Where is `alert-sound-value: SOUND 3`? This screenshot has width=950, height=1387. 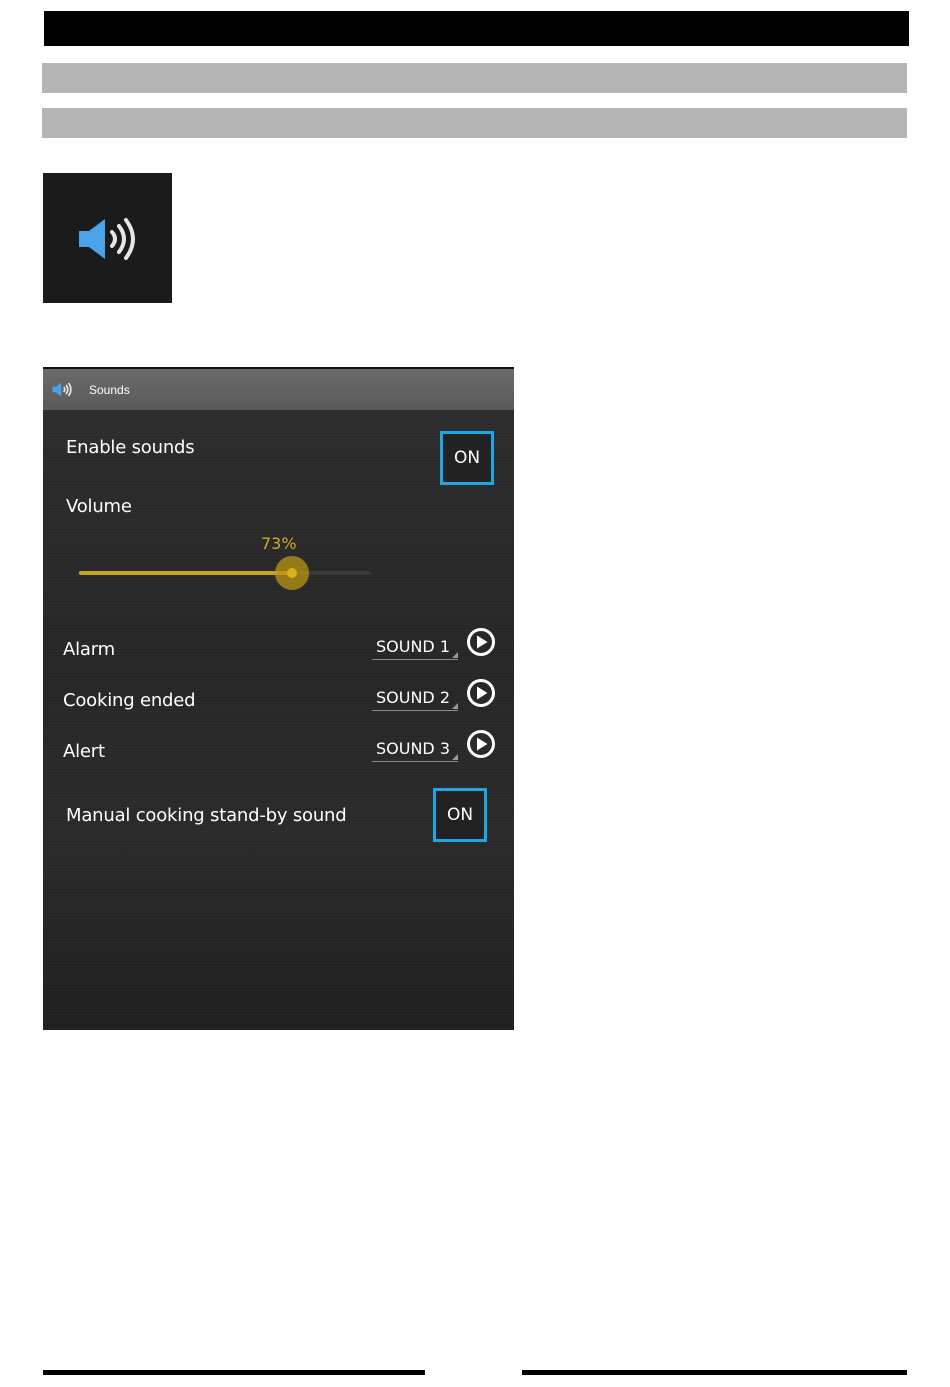 alert-sound-value: SOUND 3 is located at coordinates (413, 748).